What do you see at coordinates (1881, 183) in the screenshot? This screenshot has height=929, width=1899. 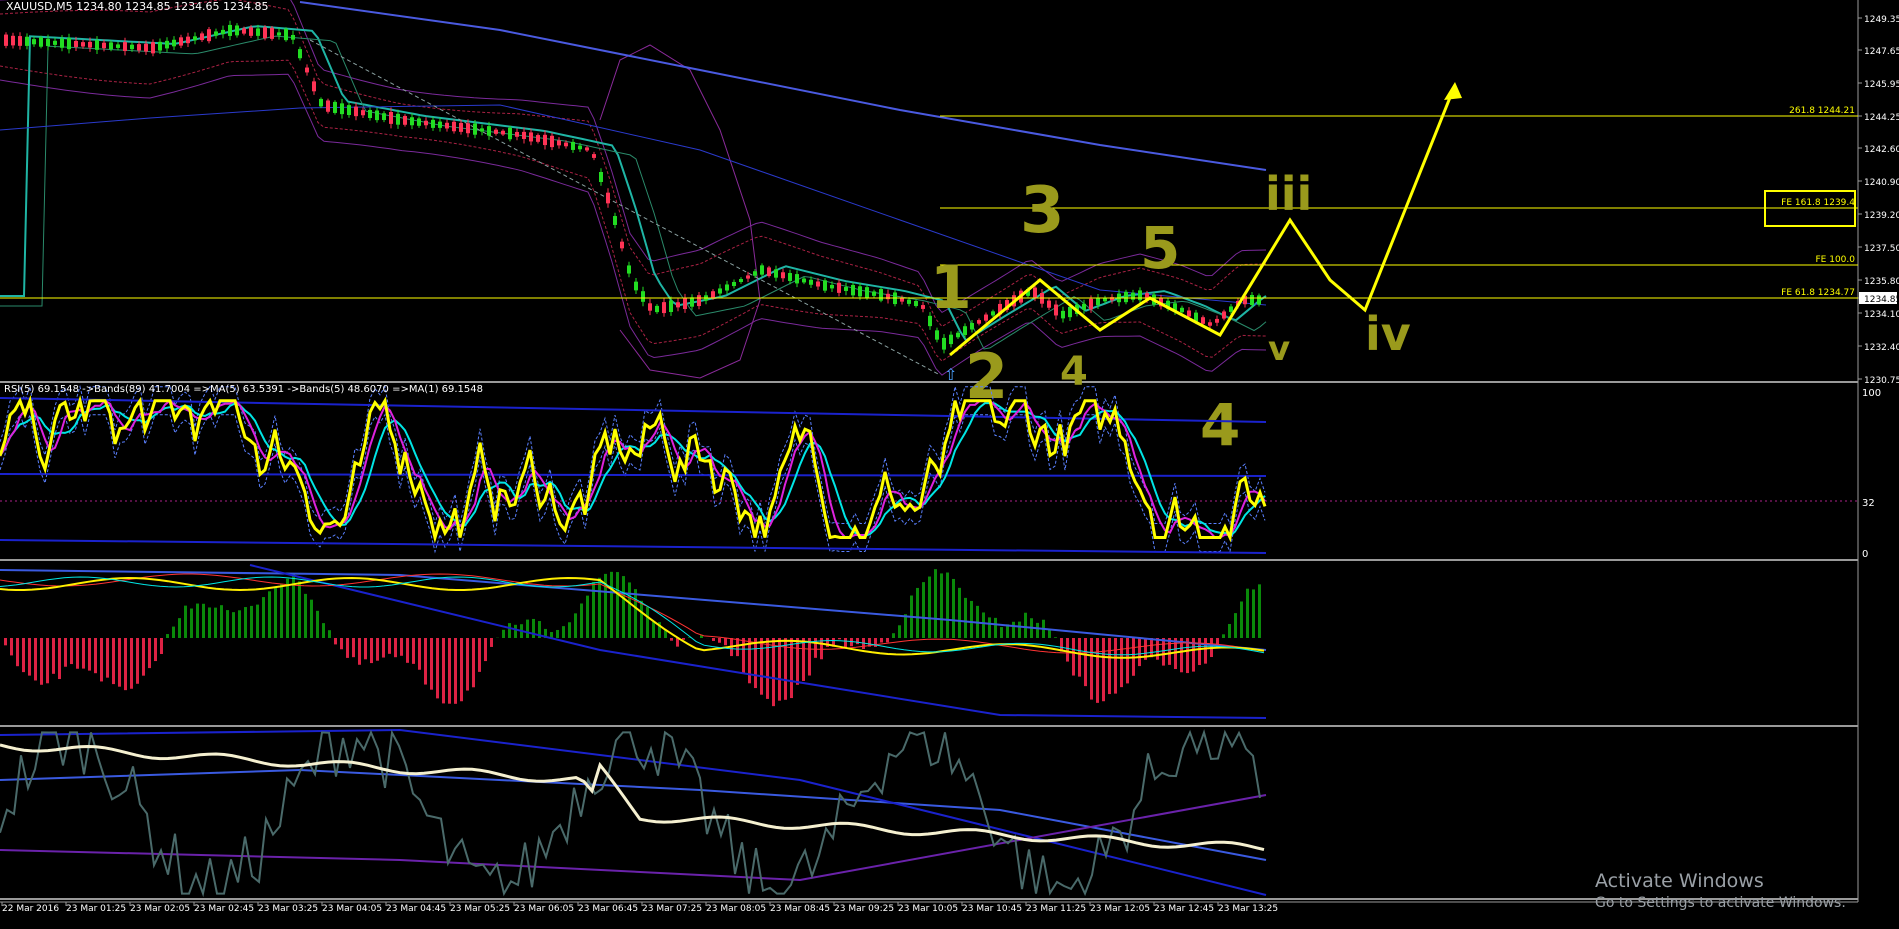 I see `price-tick-label: 1240.90` at bounding box center [1881, 183].